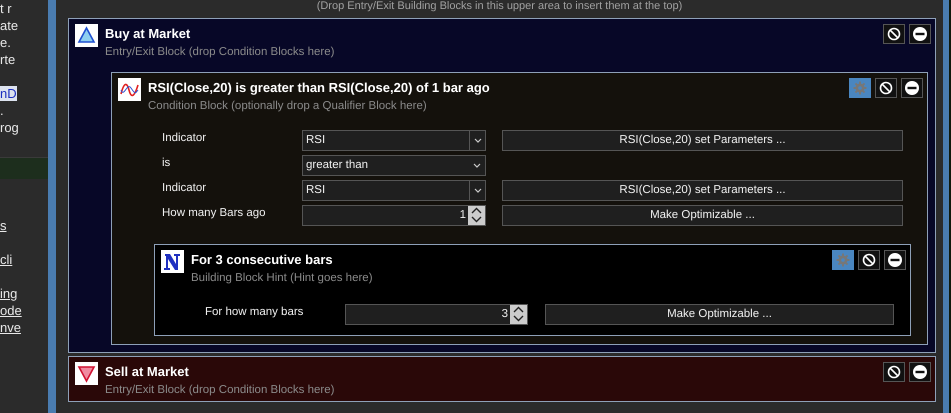 The width and height of the screenshot is (951, 413). Describe the element at coordinates (282, 278) in the screenshot. I see `block-hint: Building Block Hint (Hint goes here)` at that location.